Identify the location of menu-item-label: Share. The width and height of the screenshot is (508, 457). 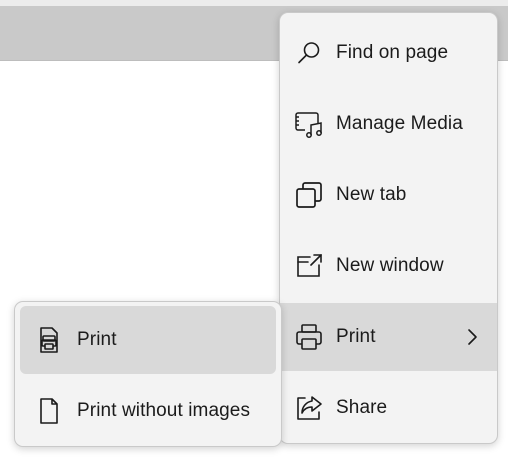
(362, 407).